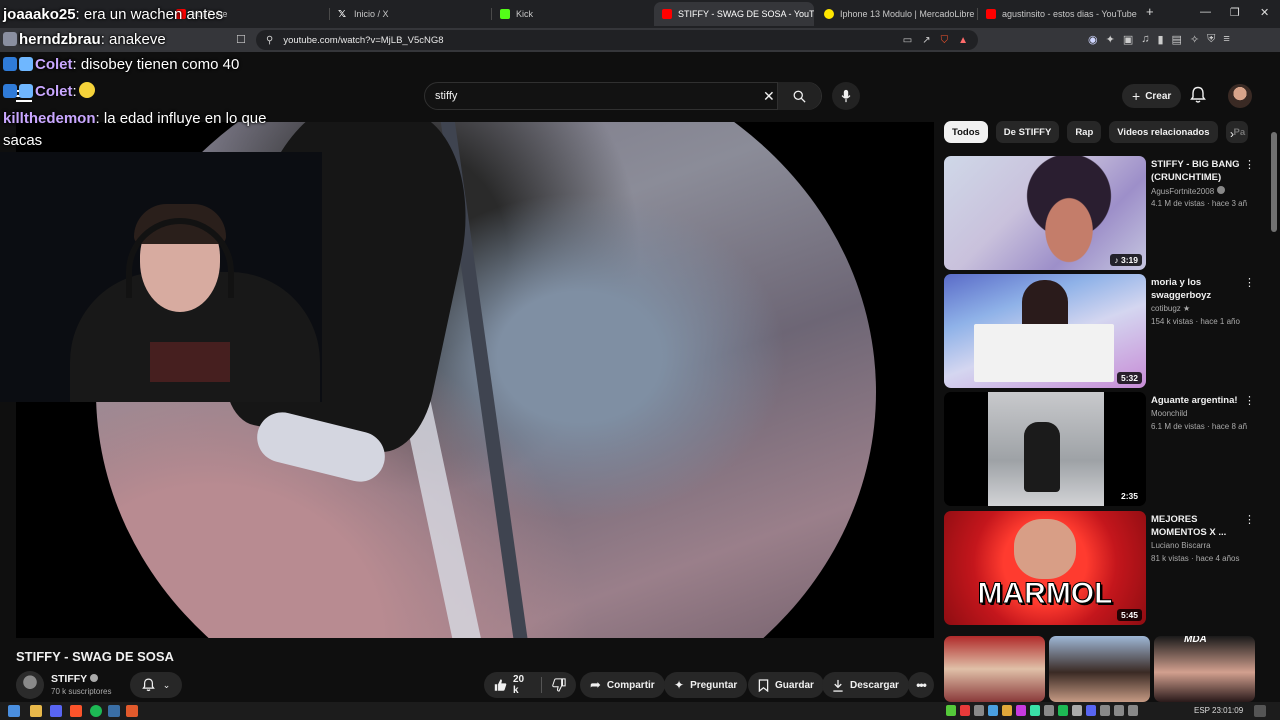 Image resolution: width=1280 pixels, height=720 pixels. Describe the element at coordinates (1196, 400) in the screenshot. I see `recommendation-title: Aguante argentina!` at that location.